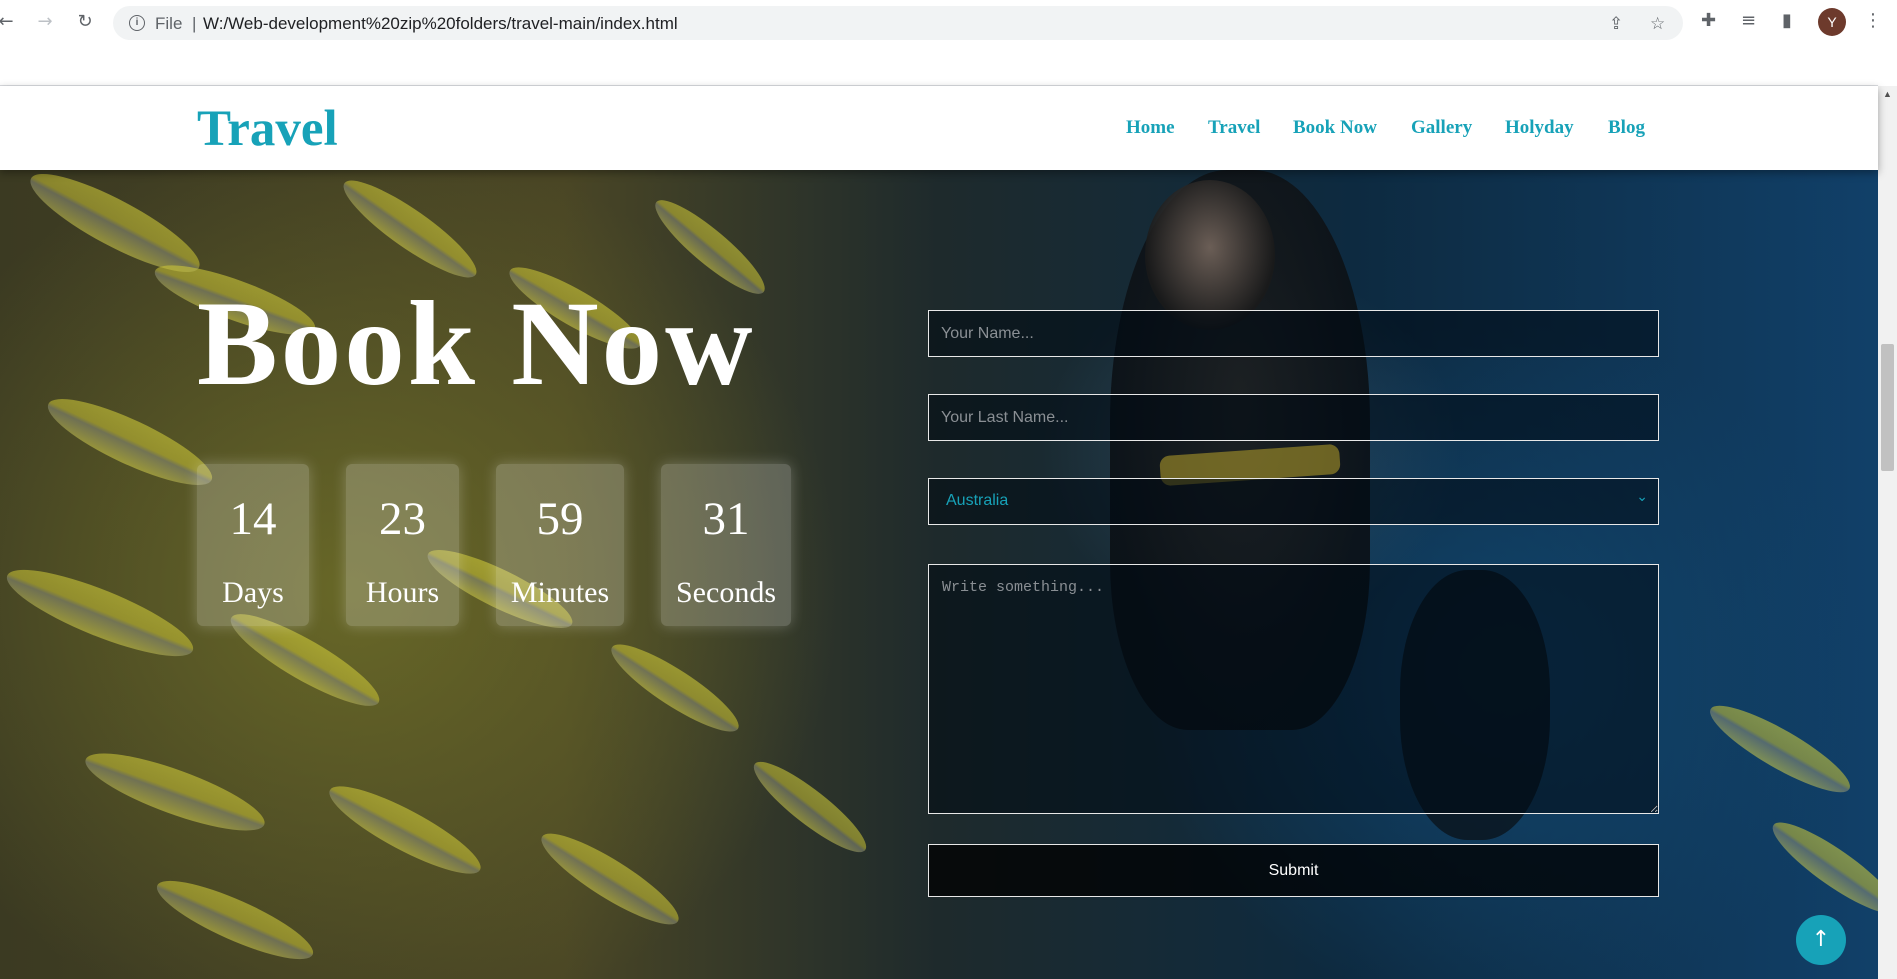 This screenshot has height=979, width=1897. Describe the element at coordinates (1150, 128) in the screenshot. I see `nav-home: Home` at that location.